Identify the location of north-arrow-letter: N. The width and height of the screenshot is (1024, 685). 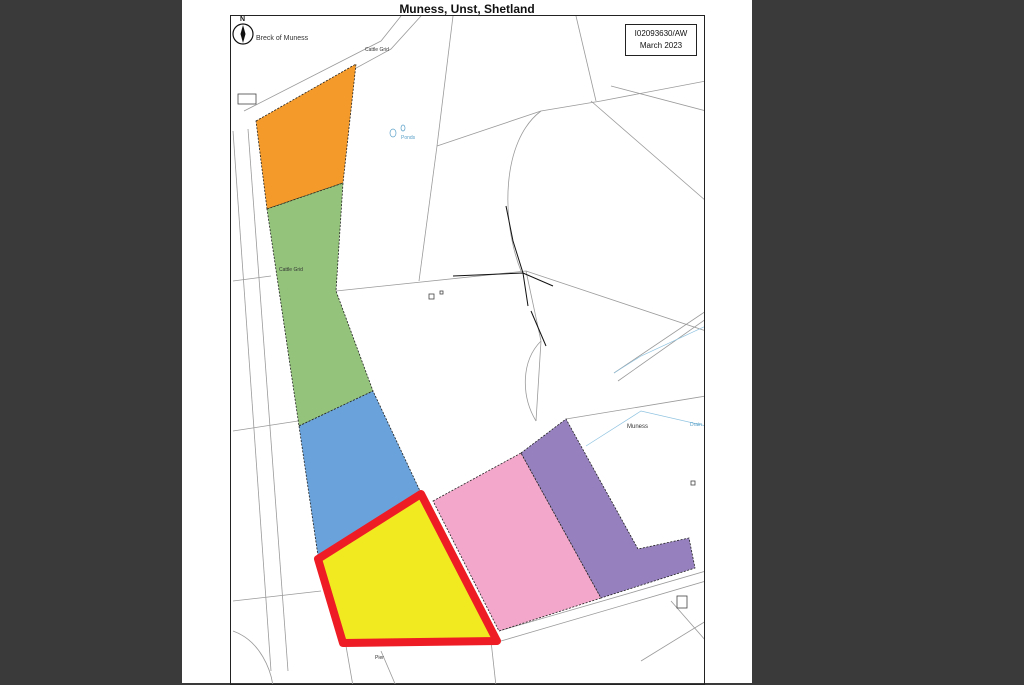
(243, 19).